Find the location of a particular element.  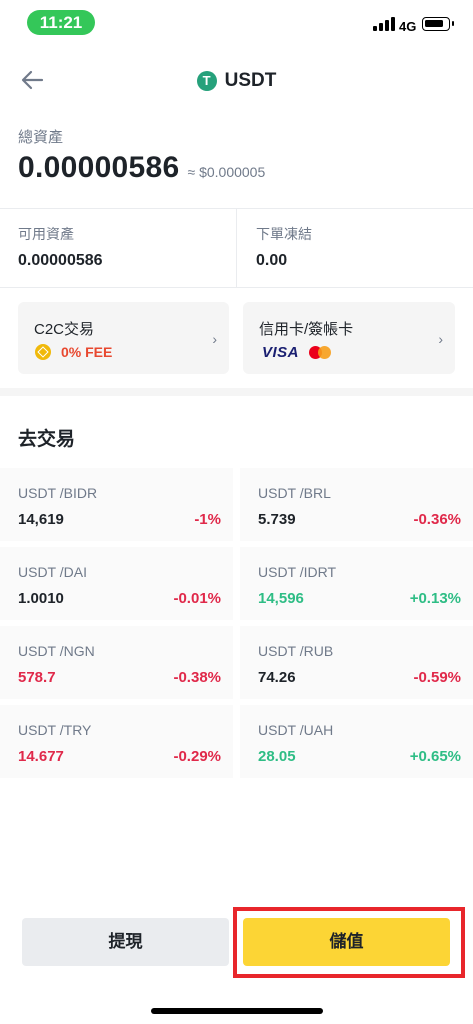

trade-section-title: 去交易 is located at coordinates (47, 439).